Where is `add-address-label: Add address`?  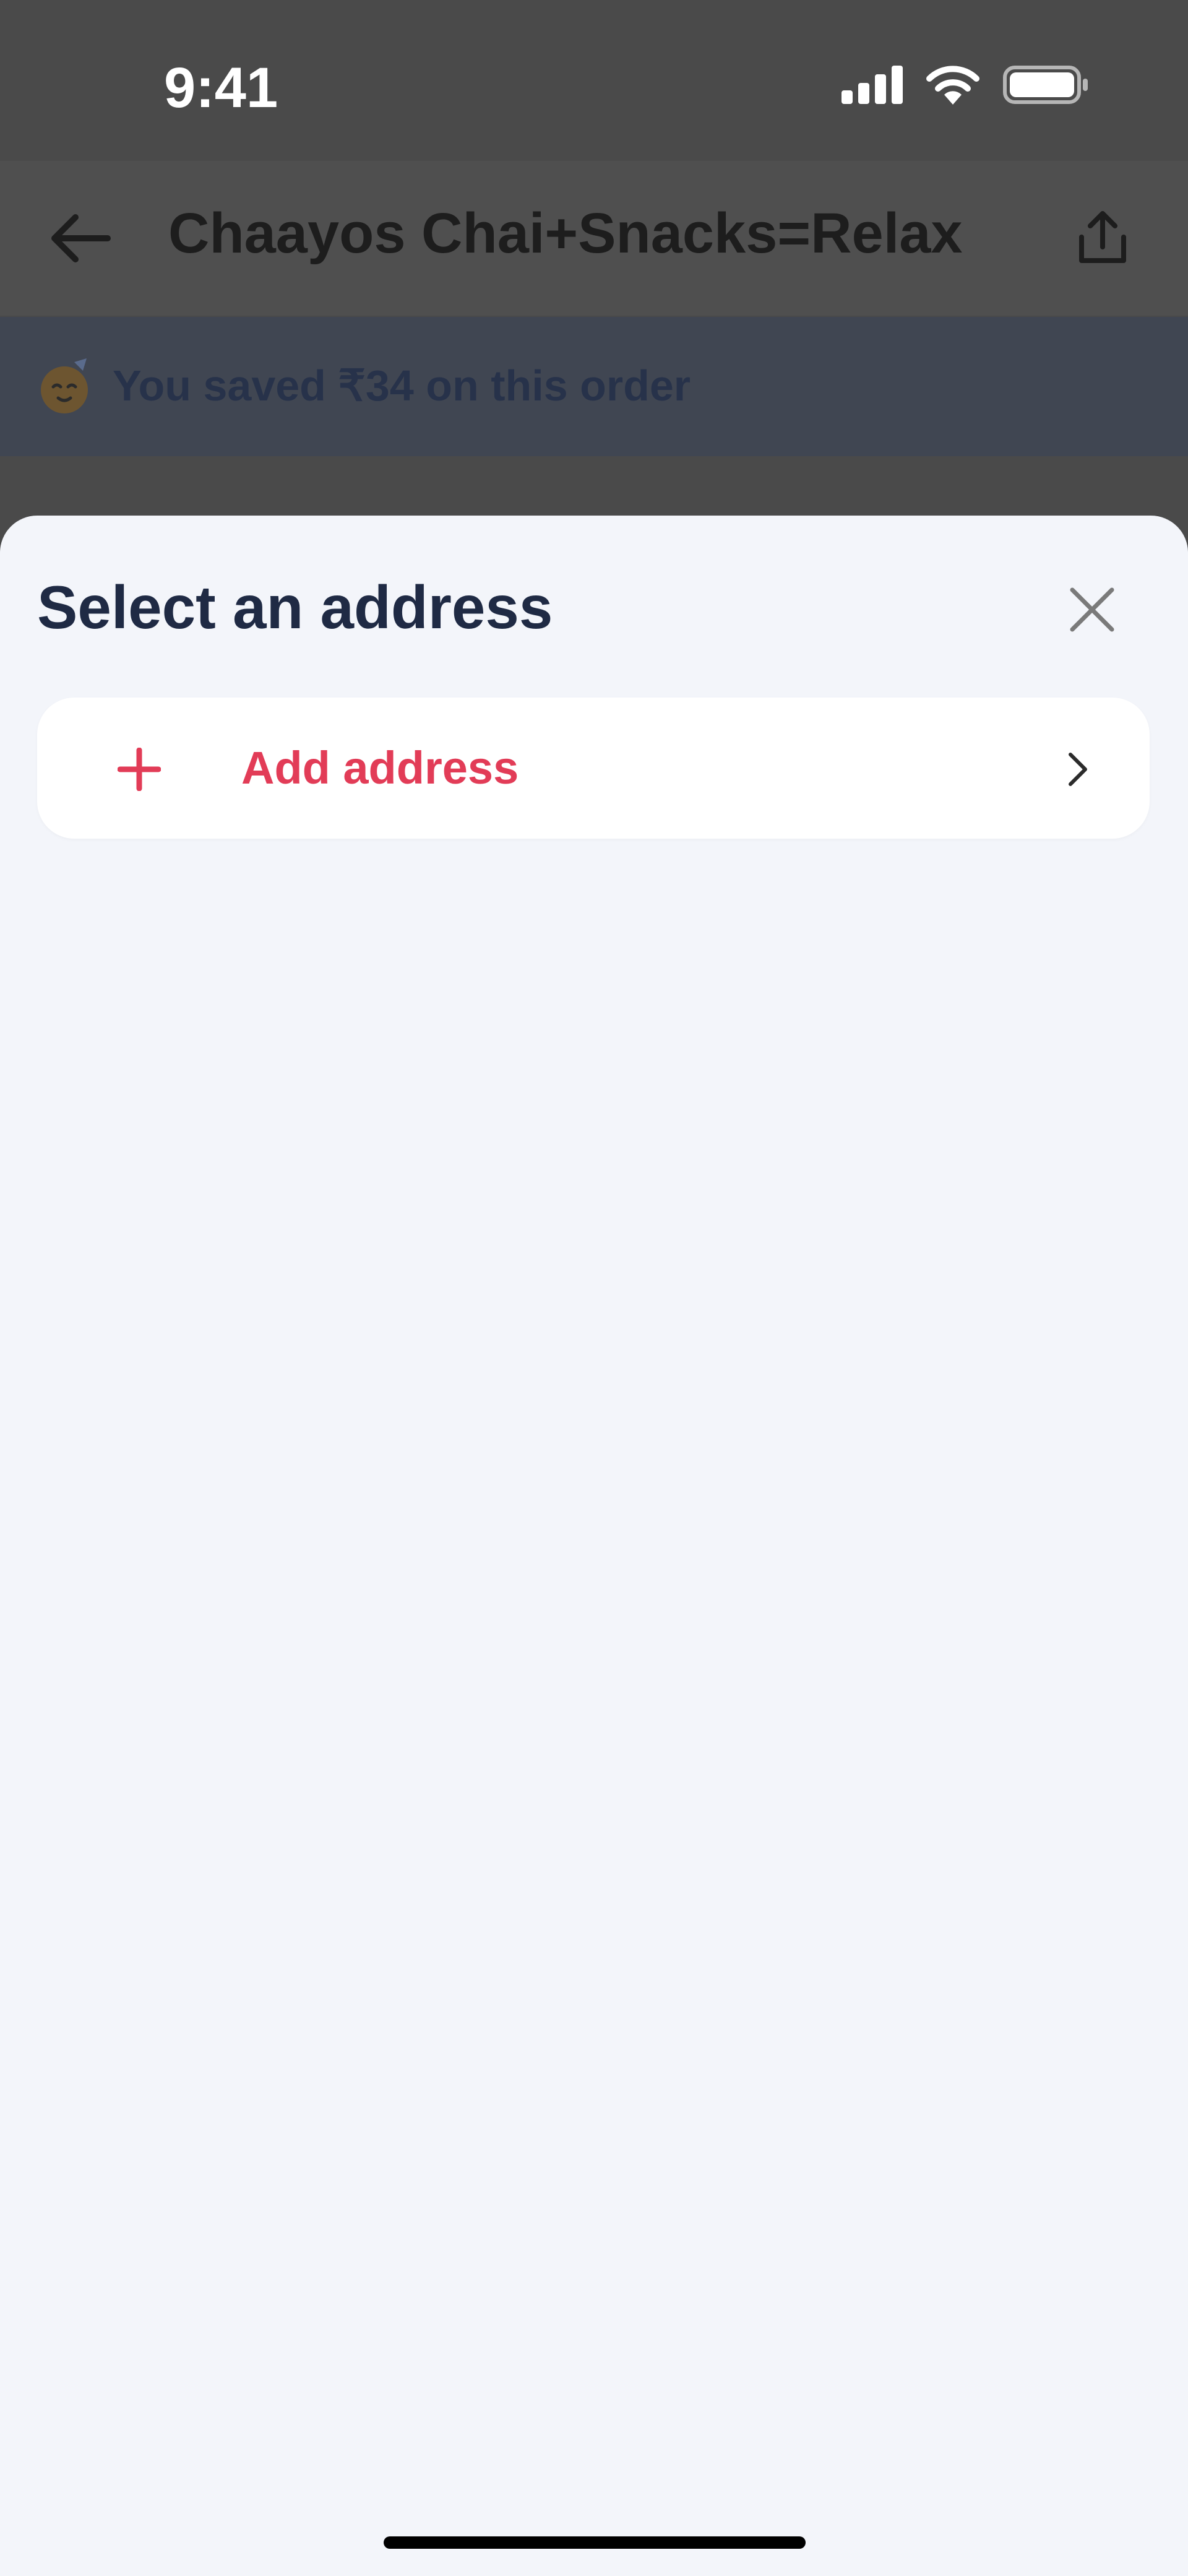
add-address-label: Add address is located at coordinates (380, 767).